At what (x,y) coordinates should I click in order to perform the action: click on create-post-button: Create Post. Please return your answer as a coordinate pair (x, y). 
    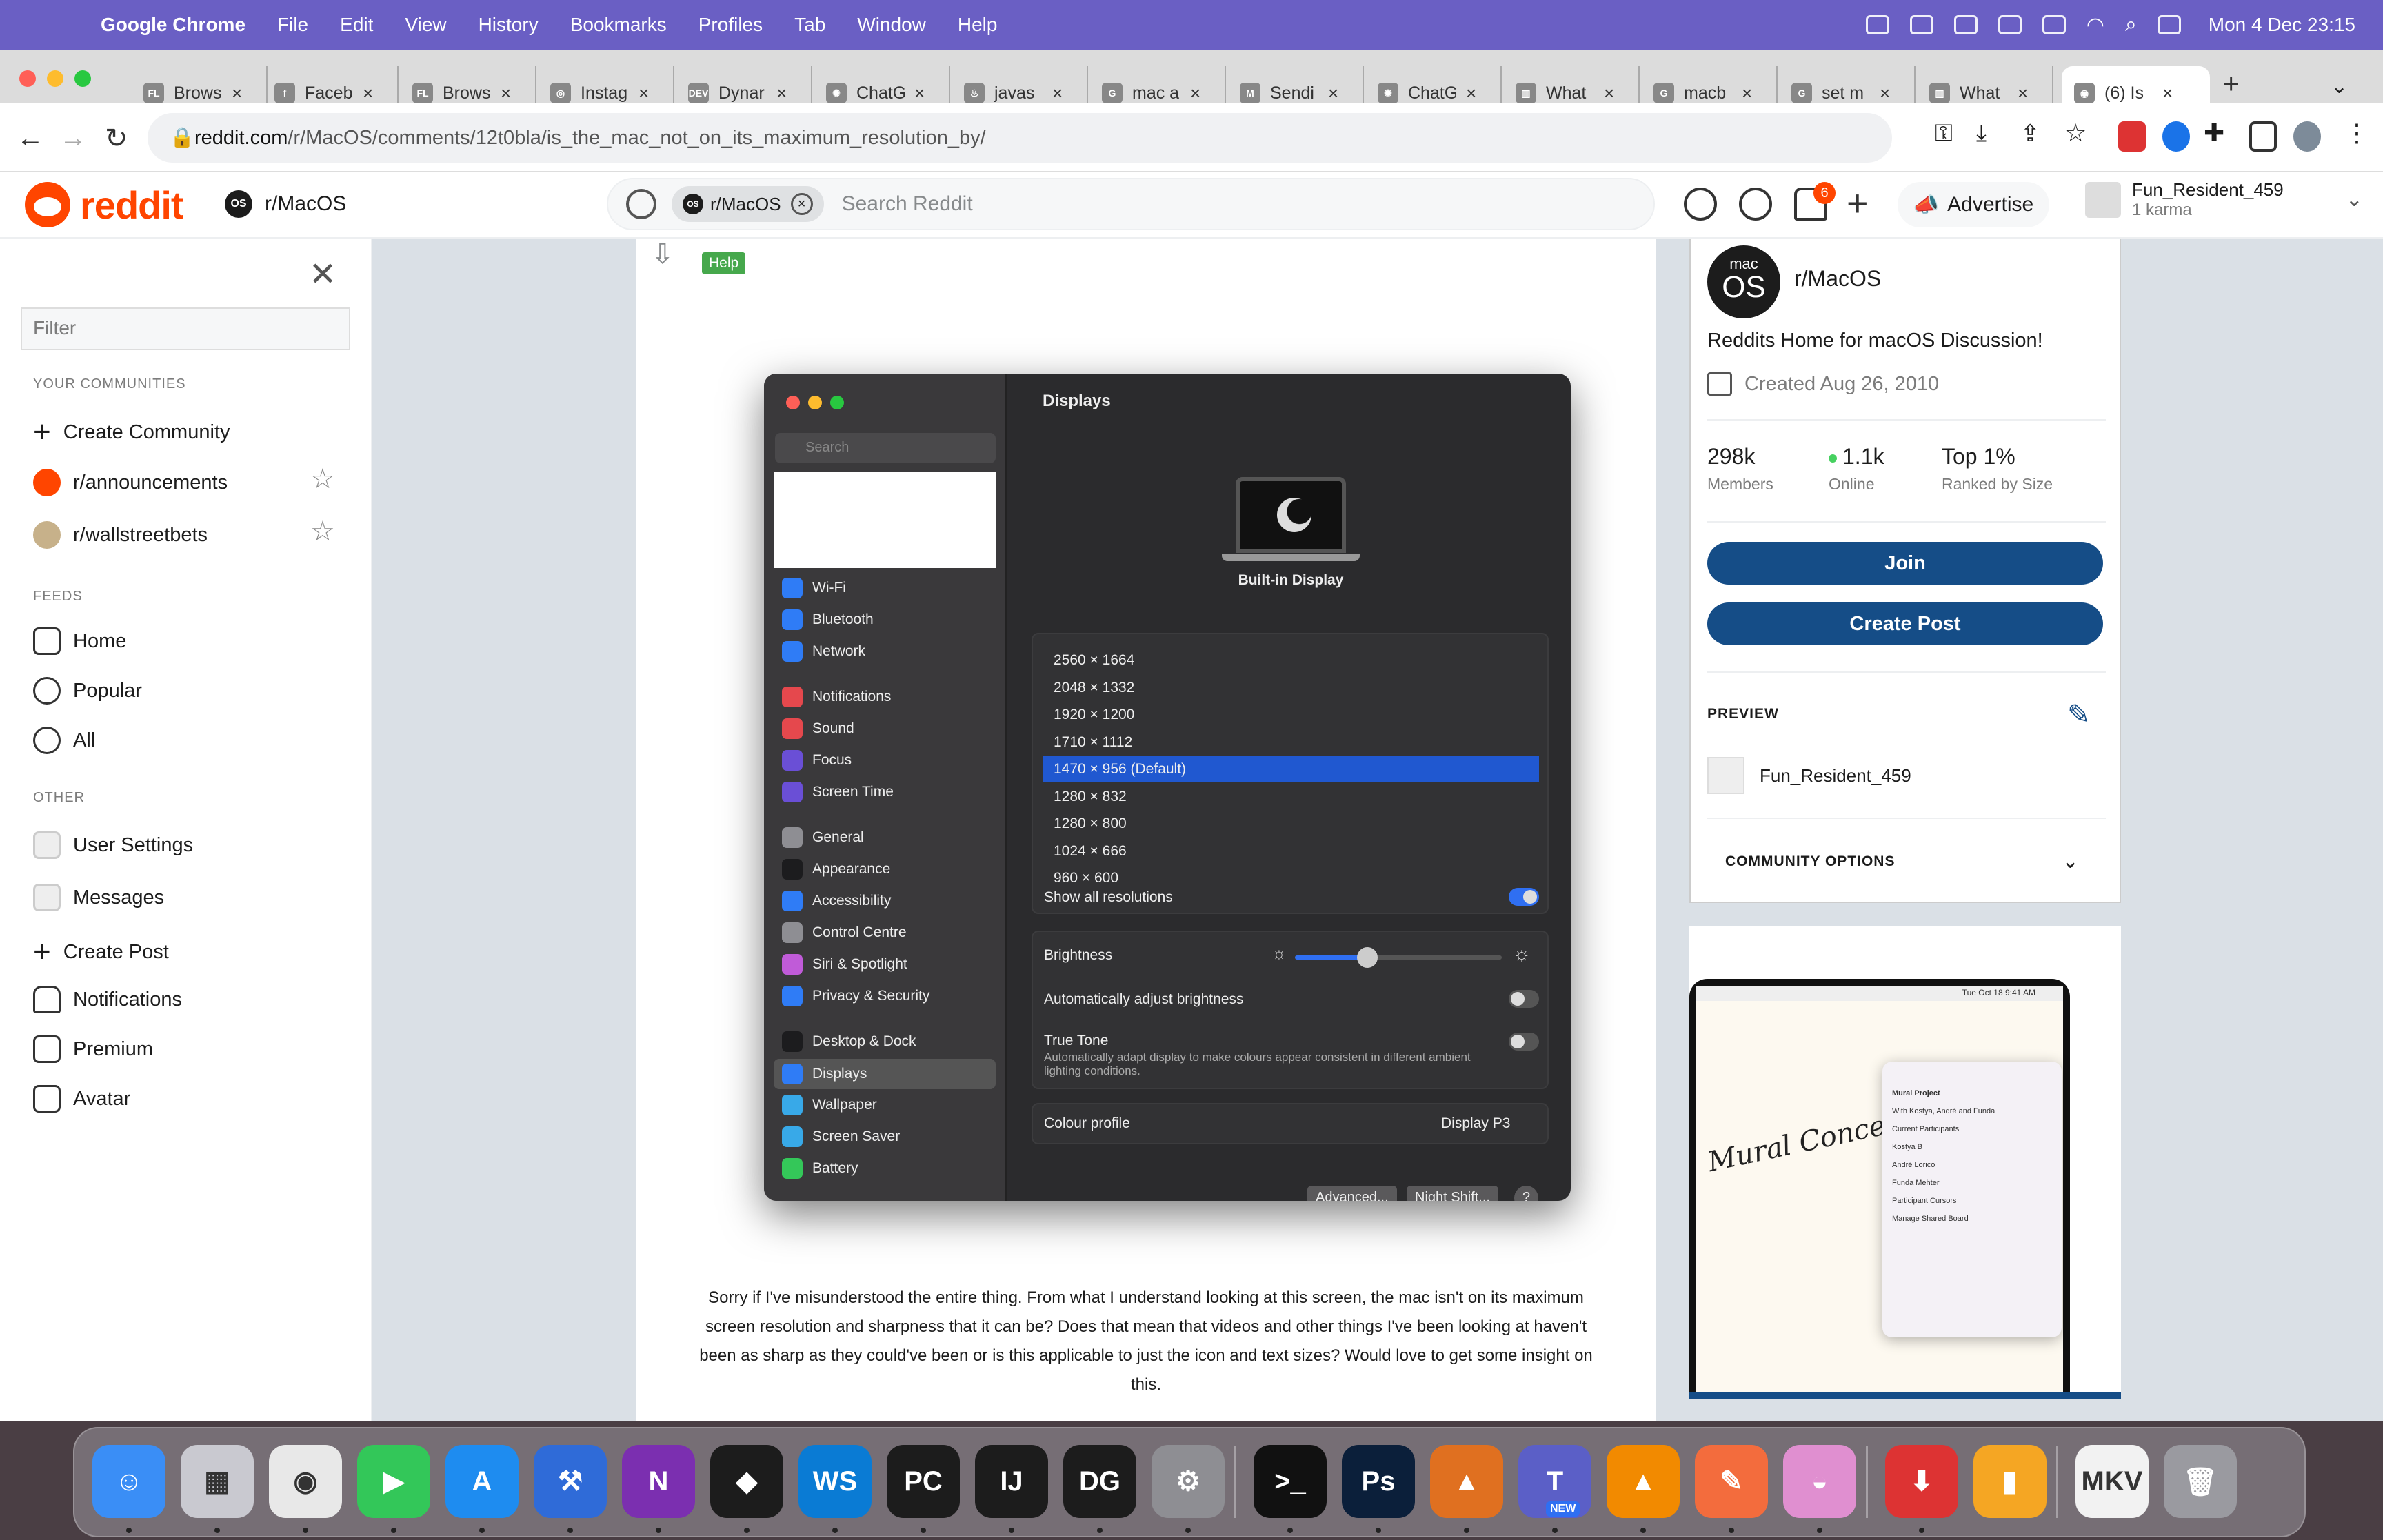
    Looking at the image, I should click on (1905, 624).